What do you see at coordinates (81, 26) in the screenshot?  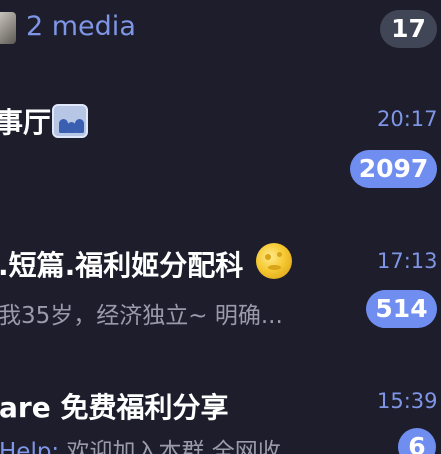 I see `chat-preview: 2 media` at bounding box center [81, 26].